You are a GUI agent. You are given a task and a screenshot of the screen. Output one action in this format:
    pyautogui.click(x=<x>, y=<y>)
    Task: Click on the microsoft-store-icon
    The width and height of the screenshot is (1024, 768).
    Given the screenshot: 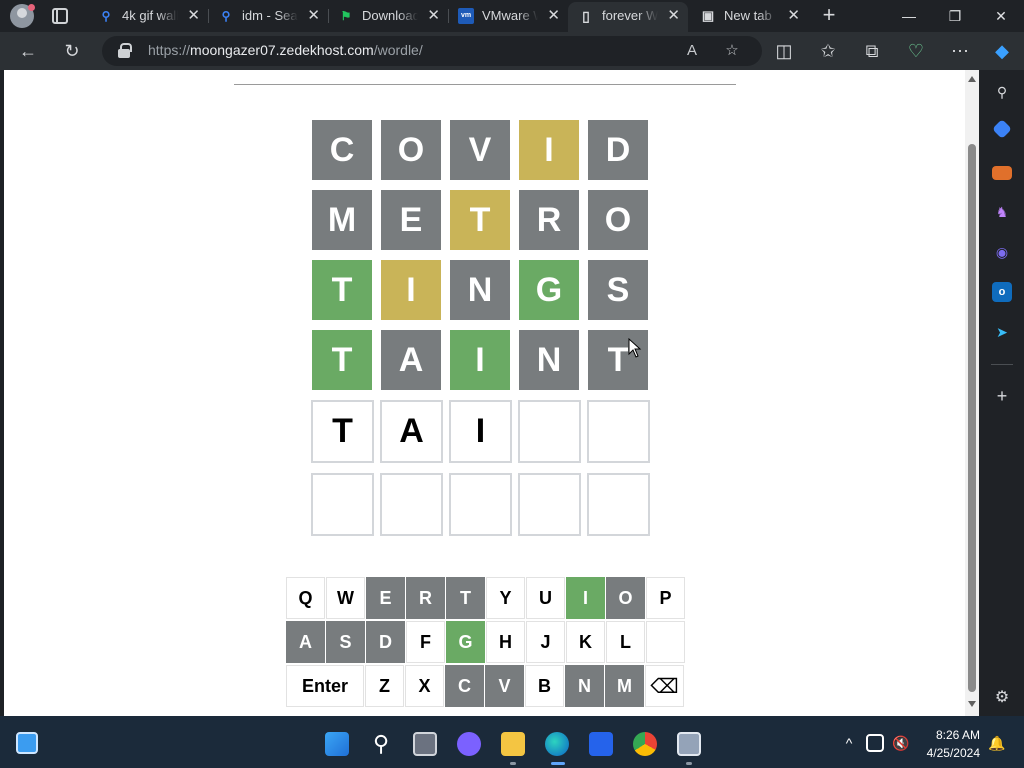 What is the action you would take?
    pyautogui.click(x=601, y=744)
    